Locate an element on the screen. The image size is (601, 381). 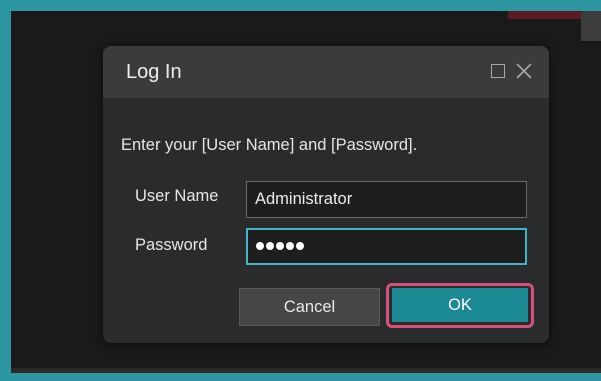
login-instruction: Enter your [User Name] and [Password]. is located at coordinates (269, 145).